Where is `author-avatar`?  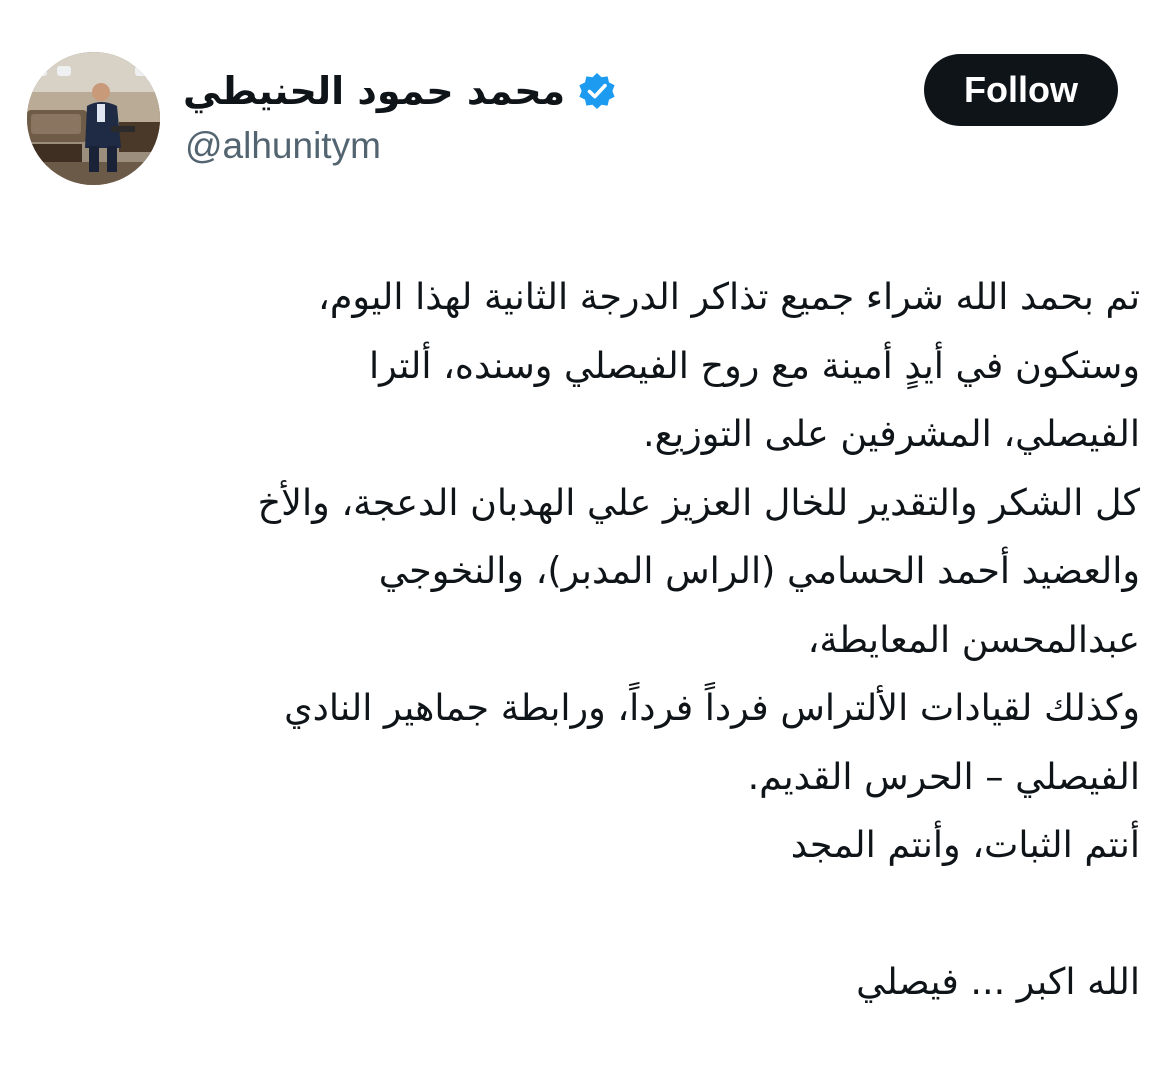
author-avatar is located at coordinates (93, 118).